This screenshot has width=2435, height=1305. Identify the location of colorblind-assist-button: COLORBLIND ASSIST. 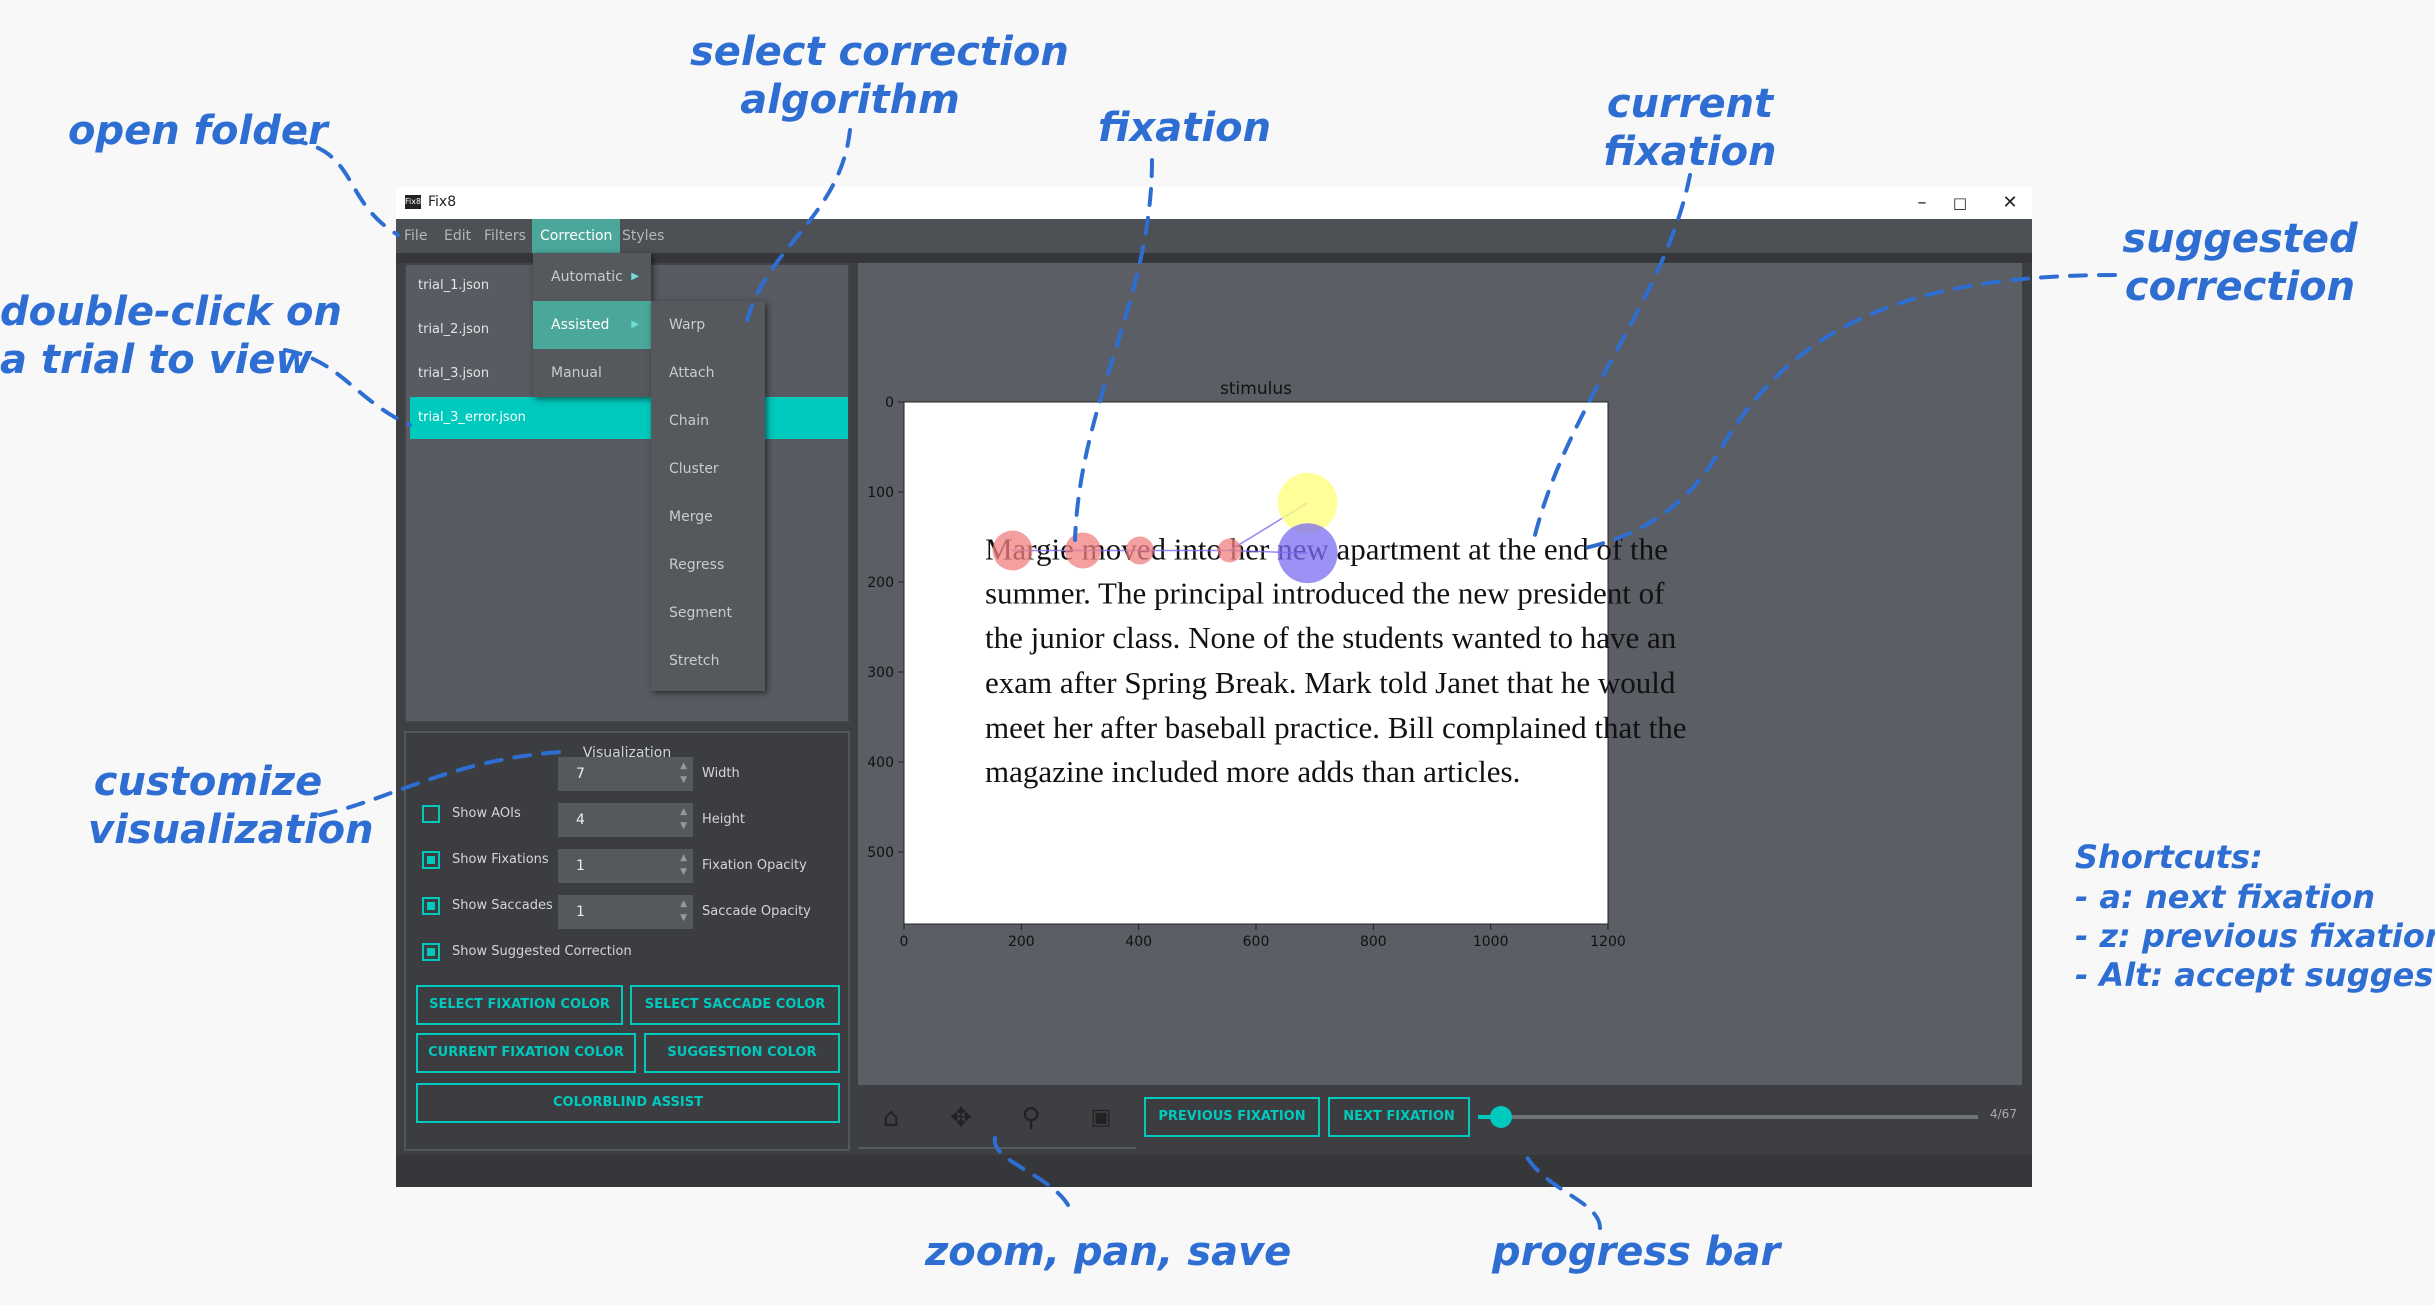
(628, 1103).